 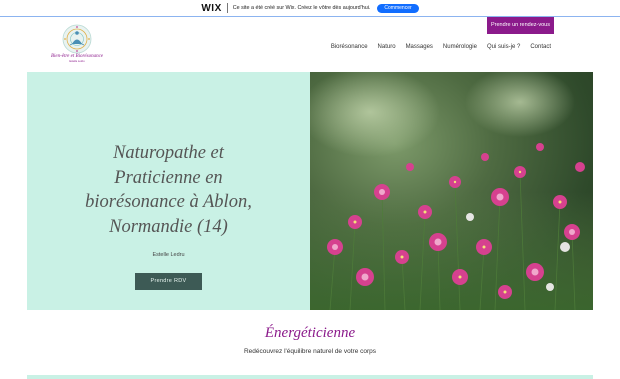 I want to click on site-logo: Bien-être et Biorésonance Estelle Ledru, so click(x=77, y=46).